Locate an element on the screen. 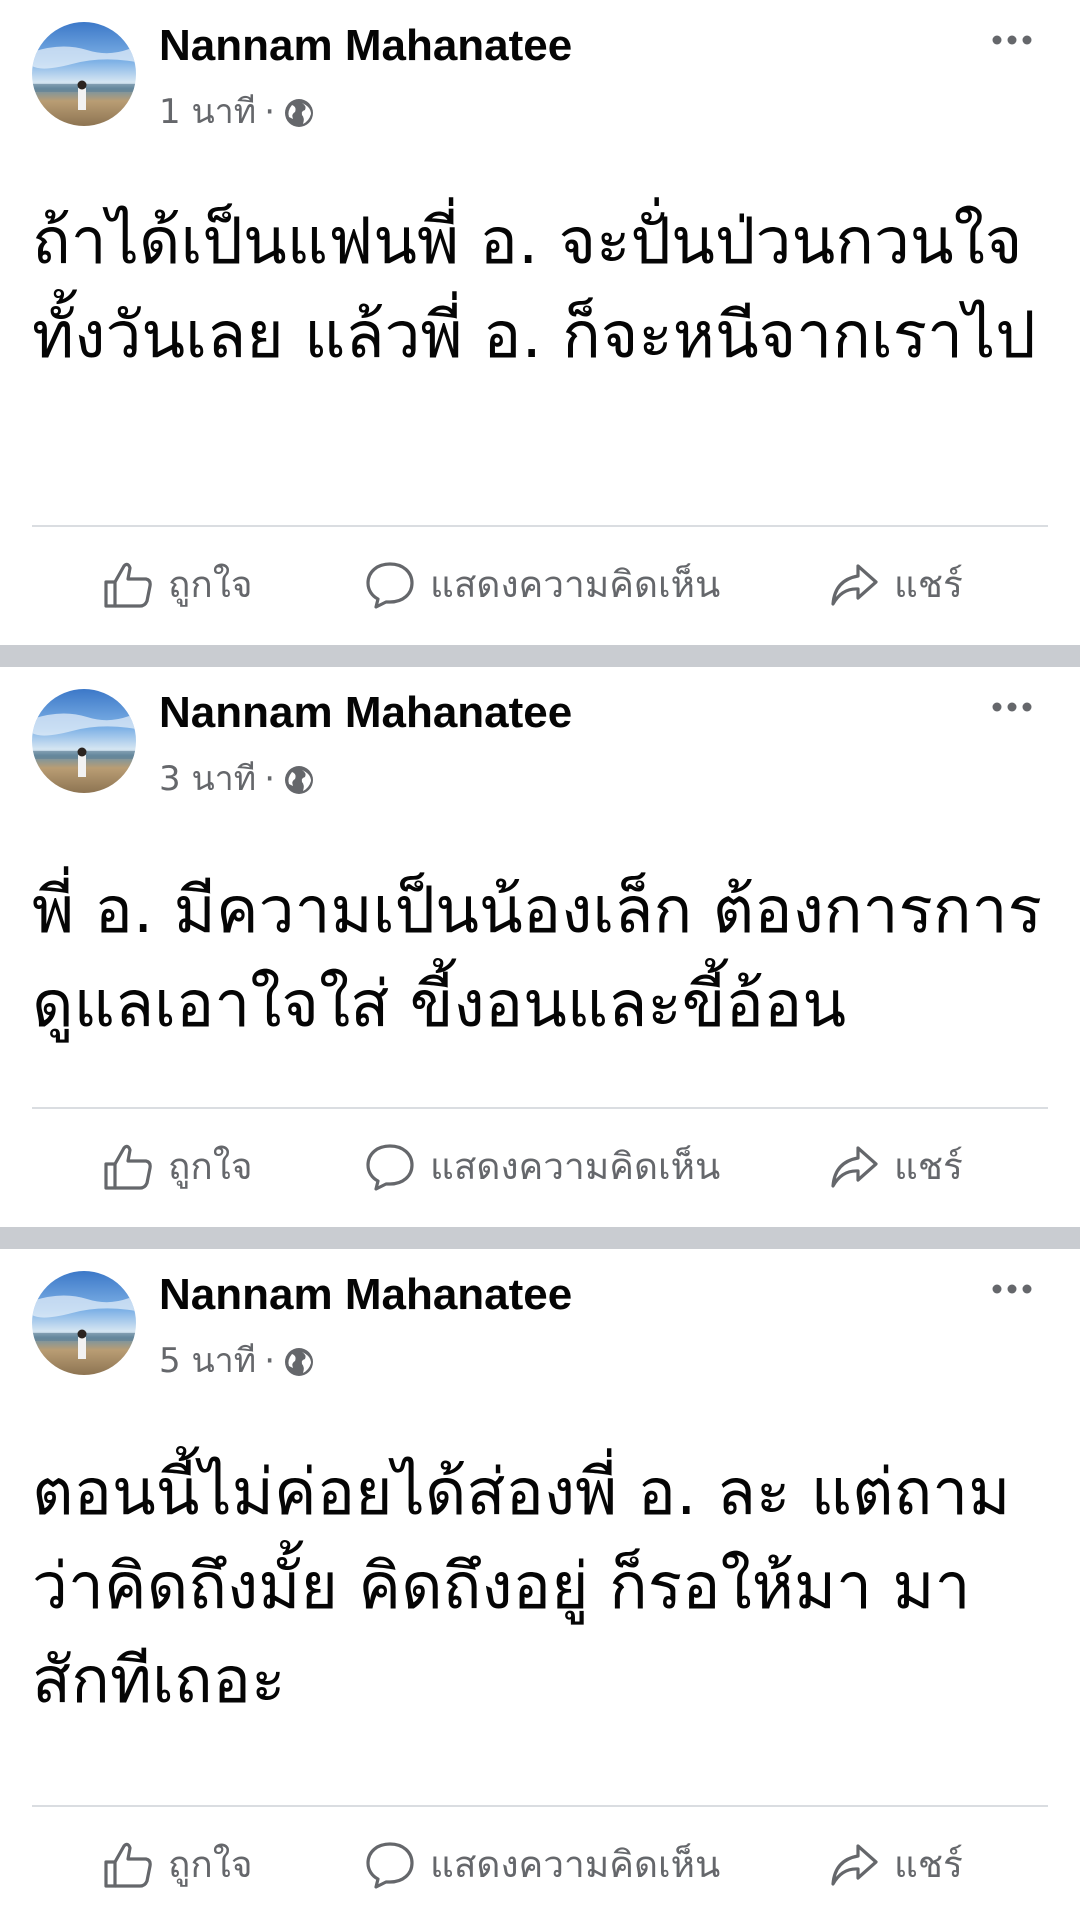  post-meta: 5 นาที · is located at coordinates (237, 1361).